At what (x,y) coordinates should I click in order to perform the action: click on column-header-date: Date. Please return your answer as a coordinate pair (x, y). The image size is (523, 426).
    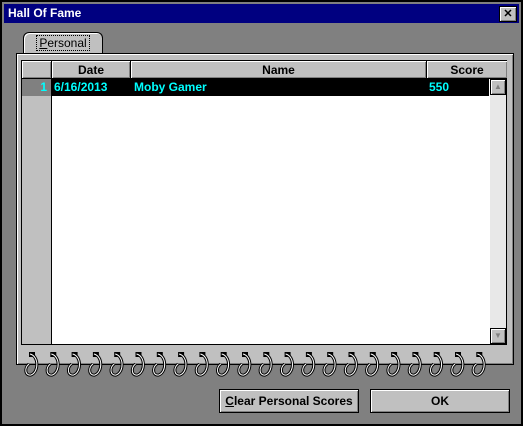
    Looking at the image, I should click on (91, 70).